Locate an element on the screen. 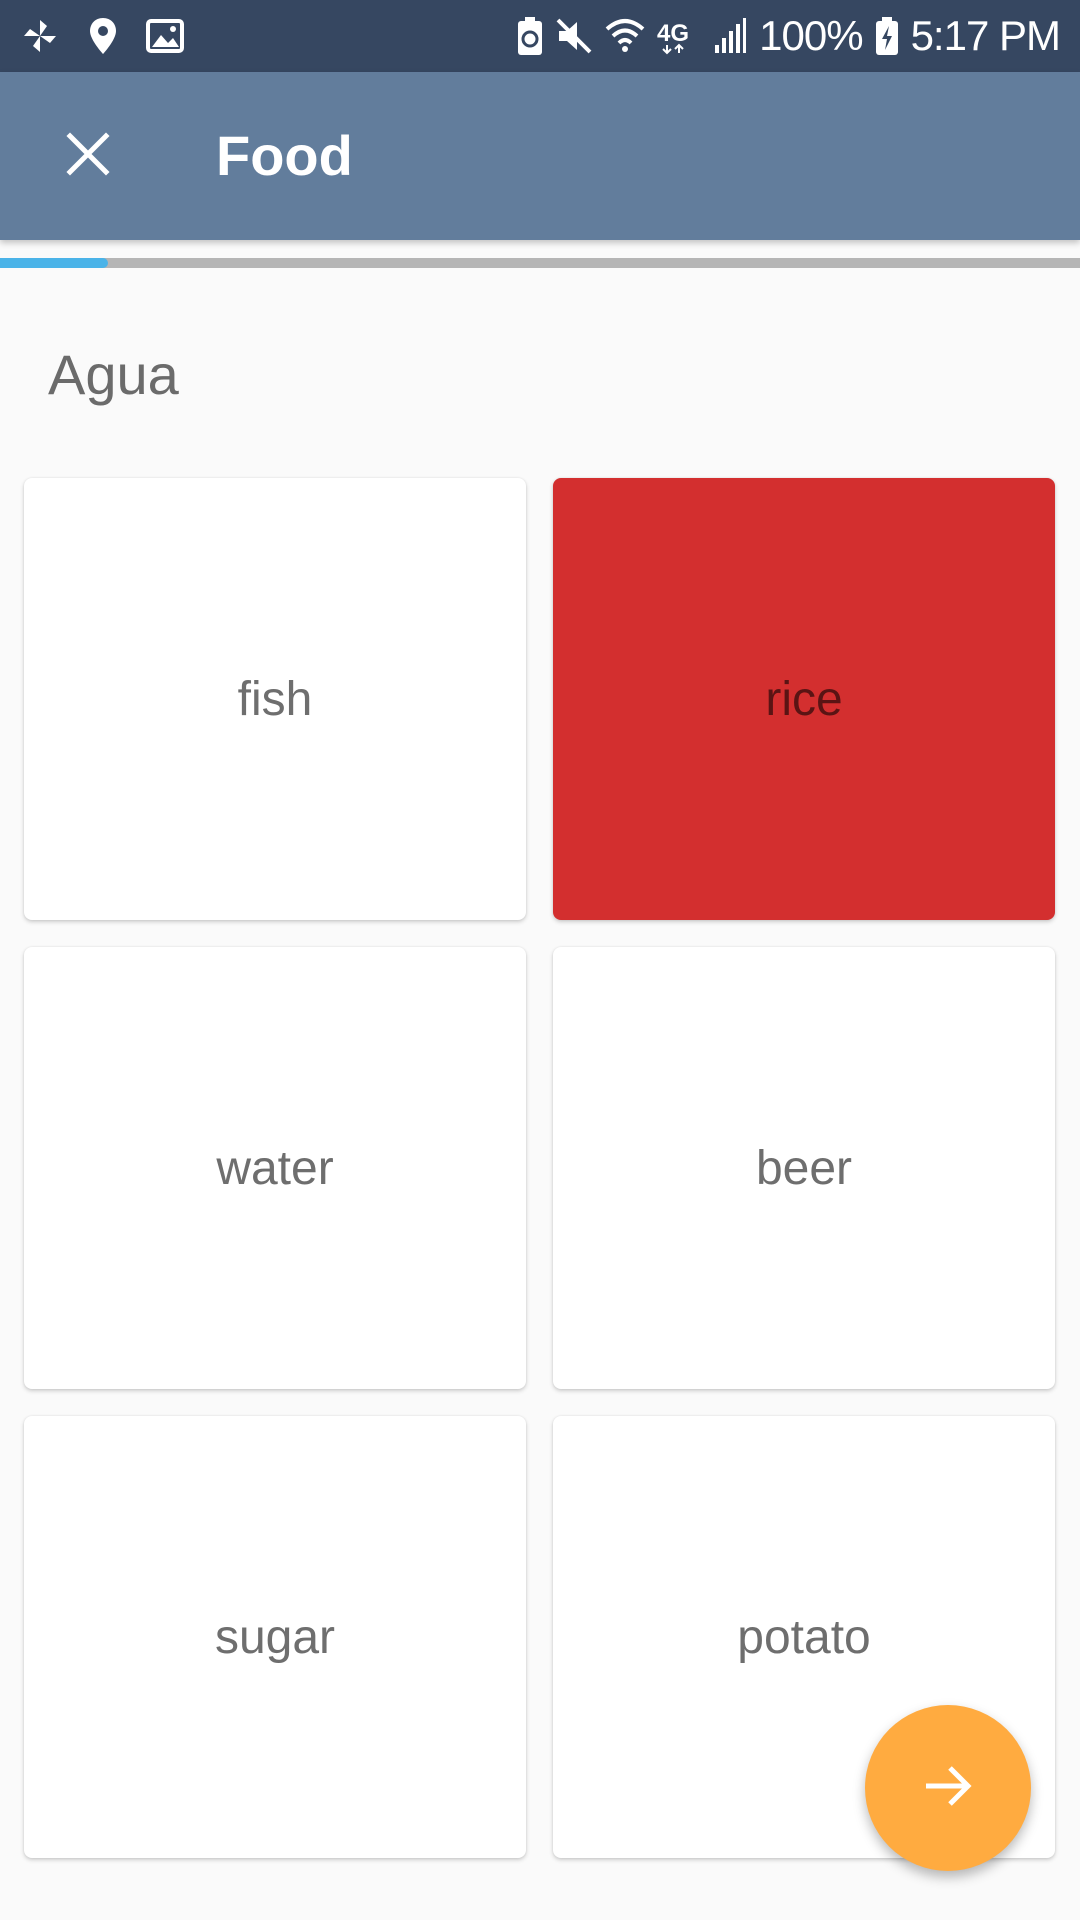  answer-option-water: water is located at coordinates (275, 1168).